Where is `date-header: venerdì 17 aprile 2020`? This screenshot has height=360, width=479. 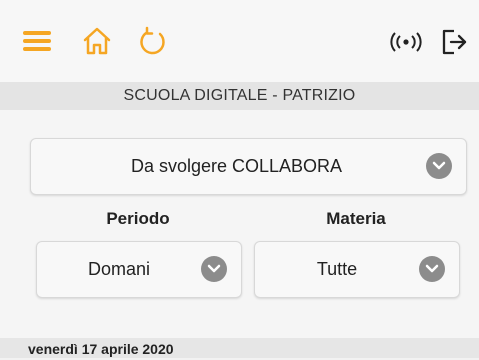 date-header: venerdì 17 aprile 2020 is located at coordinates (239, 348).